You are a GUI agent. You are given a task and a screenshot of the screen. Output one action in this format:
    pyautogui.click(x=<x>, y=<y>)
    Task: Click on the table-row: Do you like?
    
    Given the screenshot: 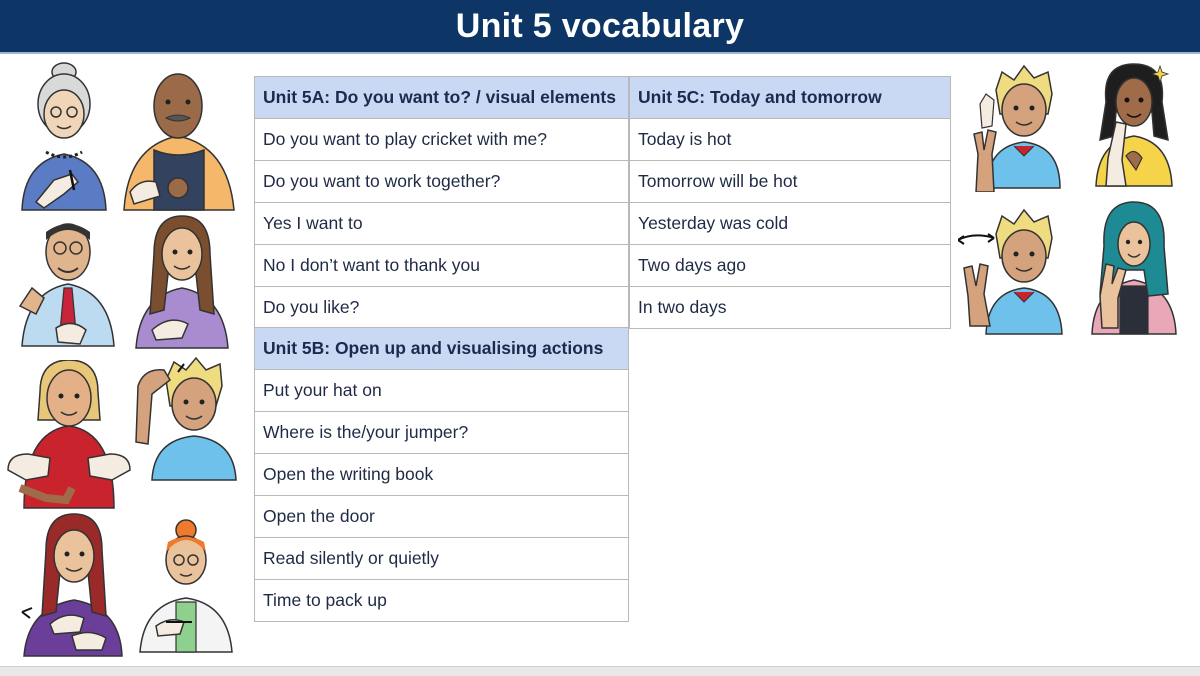 What is the action you would take?
    pyautogui.click(x=441, y=307)
    